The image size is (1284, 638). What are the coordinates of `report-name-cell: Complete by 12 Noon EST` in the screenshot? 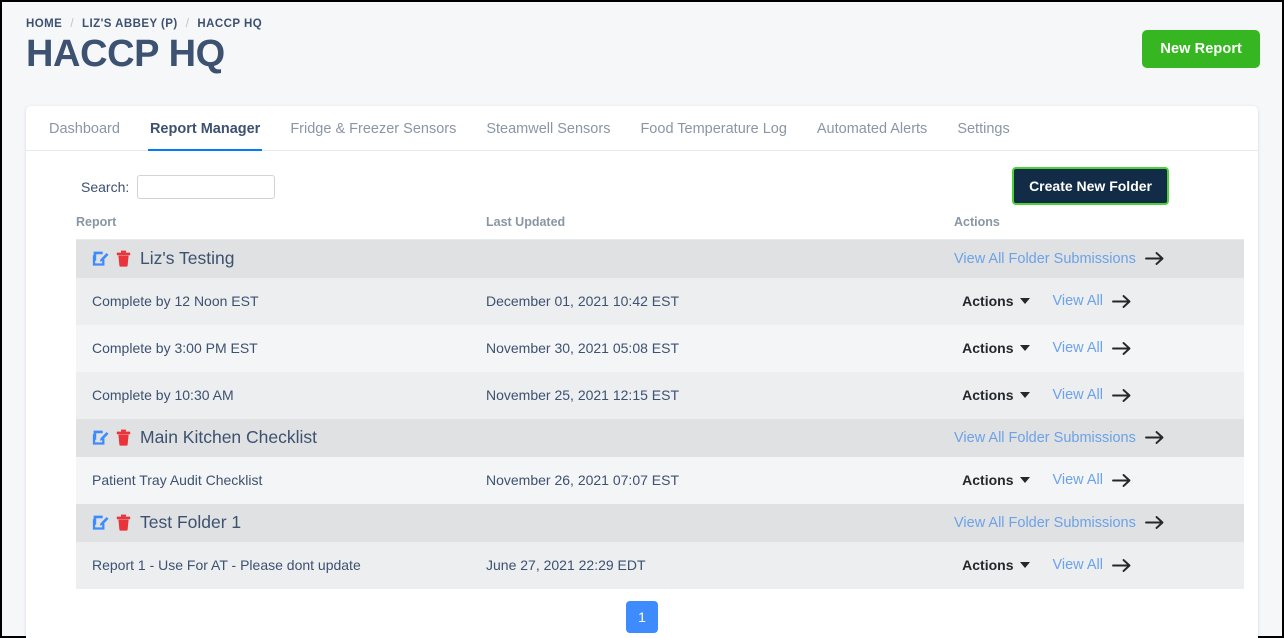 It's located at (281, 301).